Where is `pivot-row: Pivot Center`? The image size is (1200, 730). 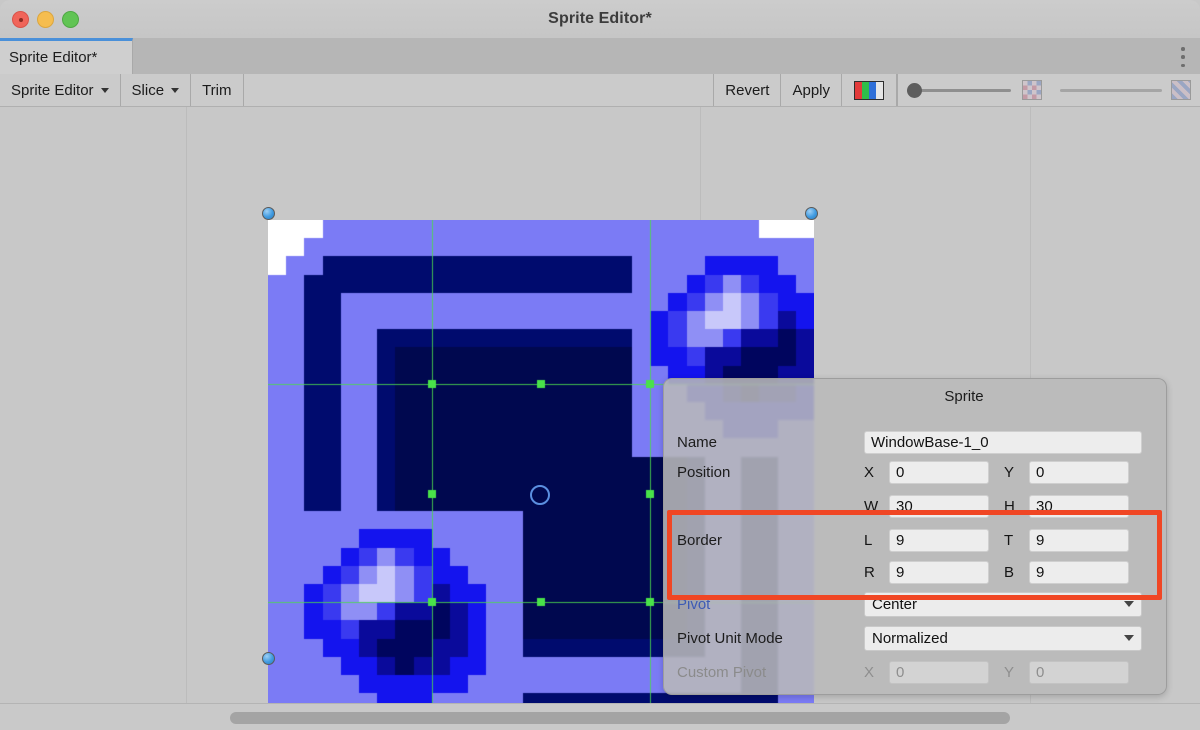
pivot-row: Pivot Center is located at coordinates (916, 604).